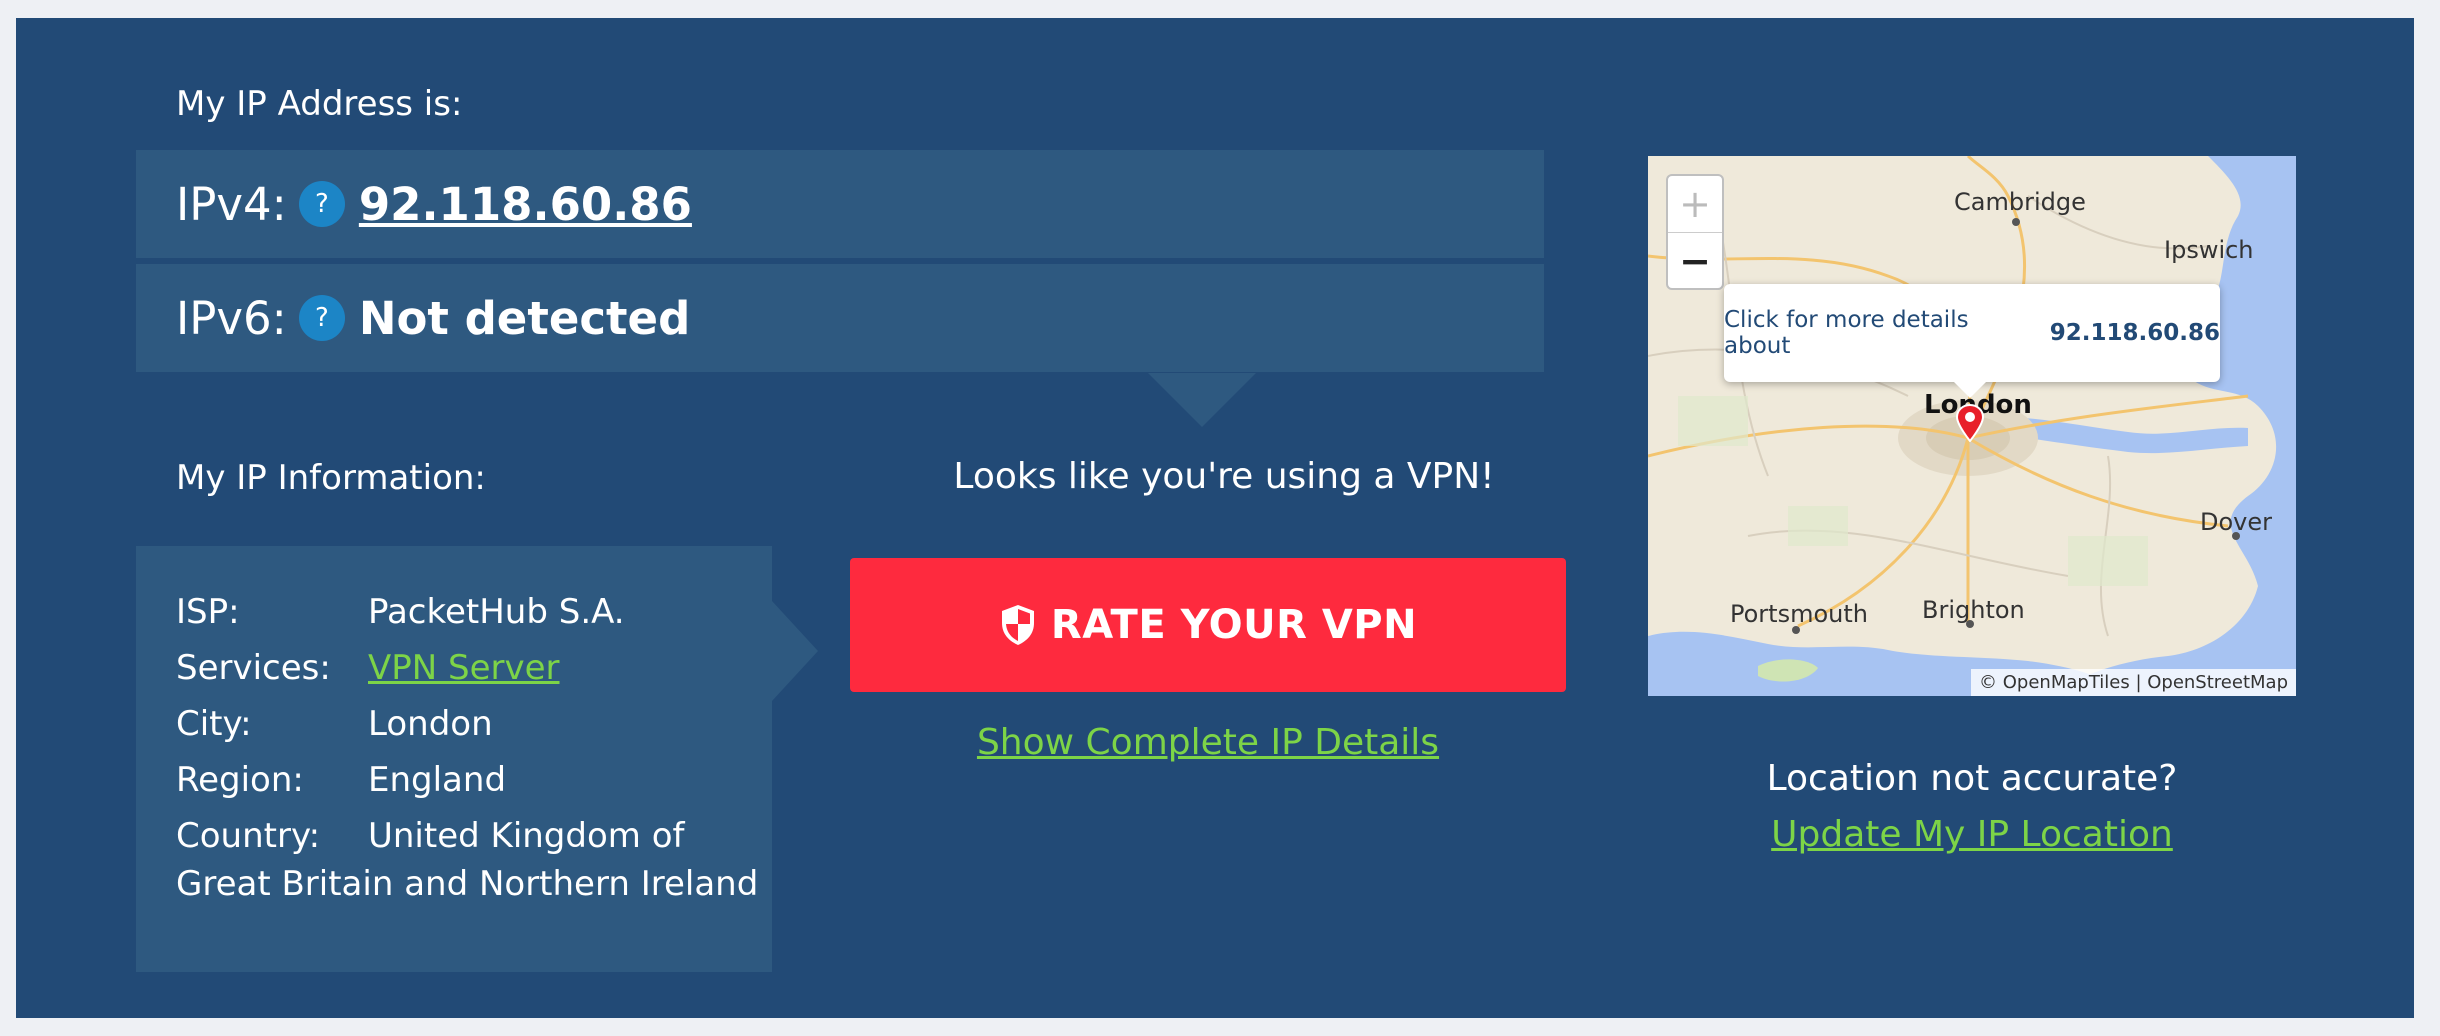 The width and height of the screenshot is (2440, 1036). I want to click on info-country-line2: Great Britain and Northern Ireland, so click(467, 884).